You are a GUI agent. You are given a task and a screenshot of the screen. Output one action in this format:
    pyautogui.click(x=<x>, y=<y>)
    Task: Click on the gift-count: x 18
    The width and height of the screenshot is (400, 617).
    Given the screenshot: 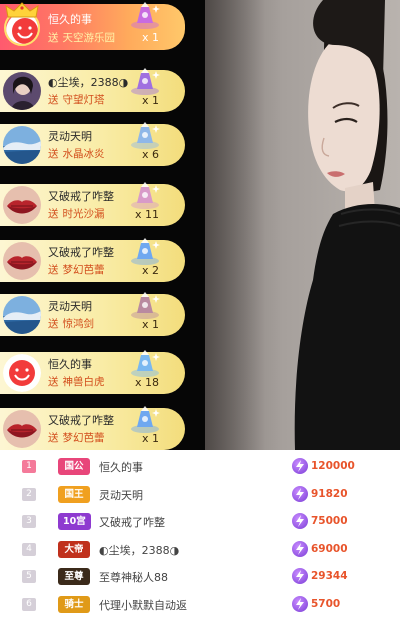 What is the action you would take?
    pyautogui.click(x=146, y=382)
    